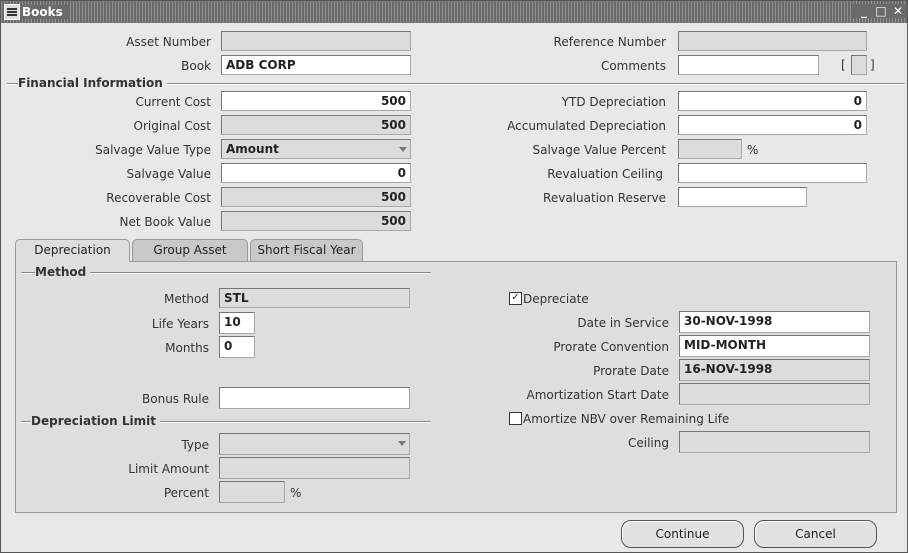 This screenshot has width=908, height=553. What do you see at coordinates (252, 492) in the screenshot?
I see `limit-percent-field` at bounding box center [252, 492].